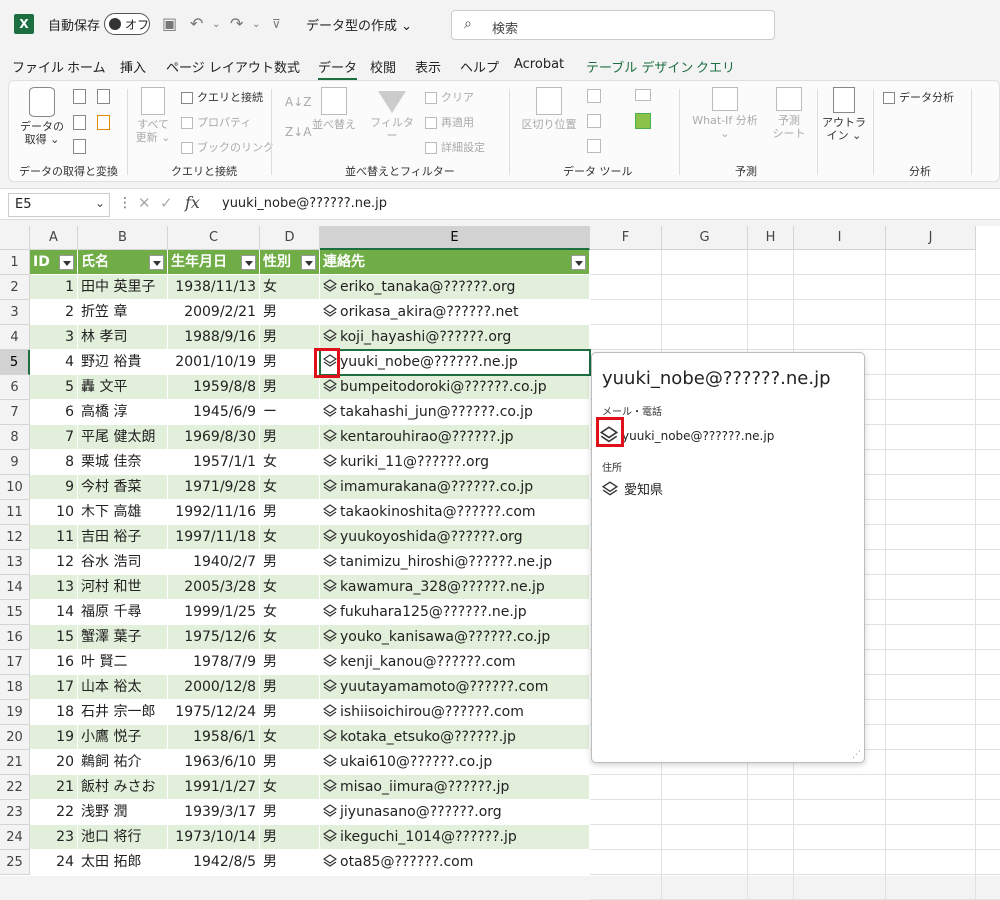 This screenshot has width=1000, height=900. I want to click on recent-sources-icon, so click(103, 96).